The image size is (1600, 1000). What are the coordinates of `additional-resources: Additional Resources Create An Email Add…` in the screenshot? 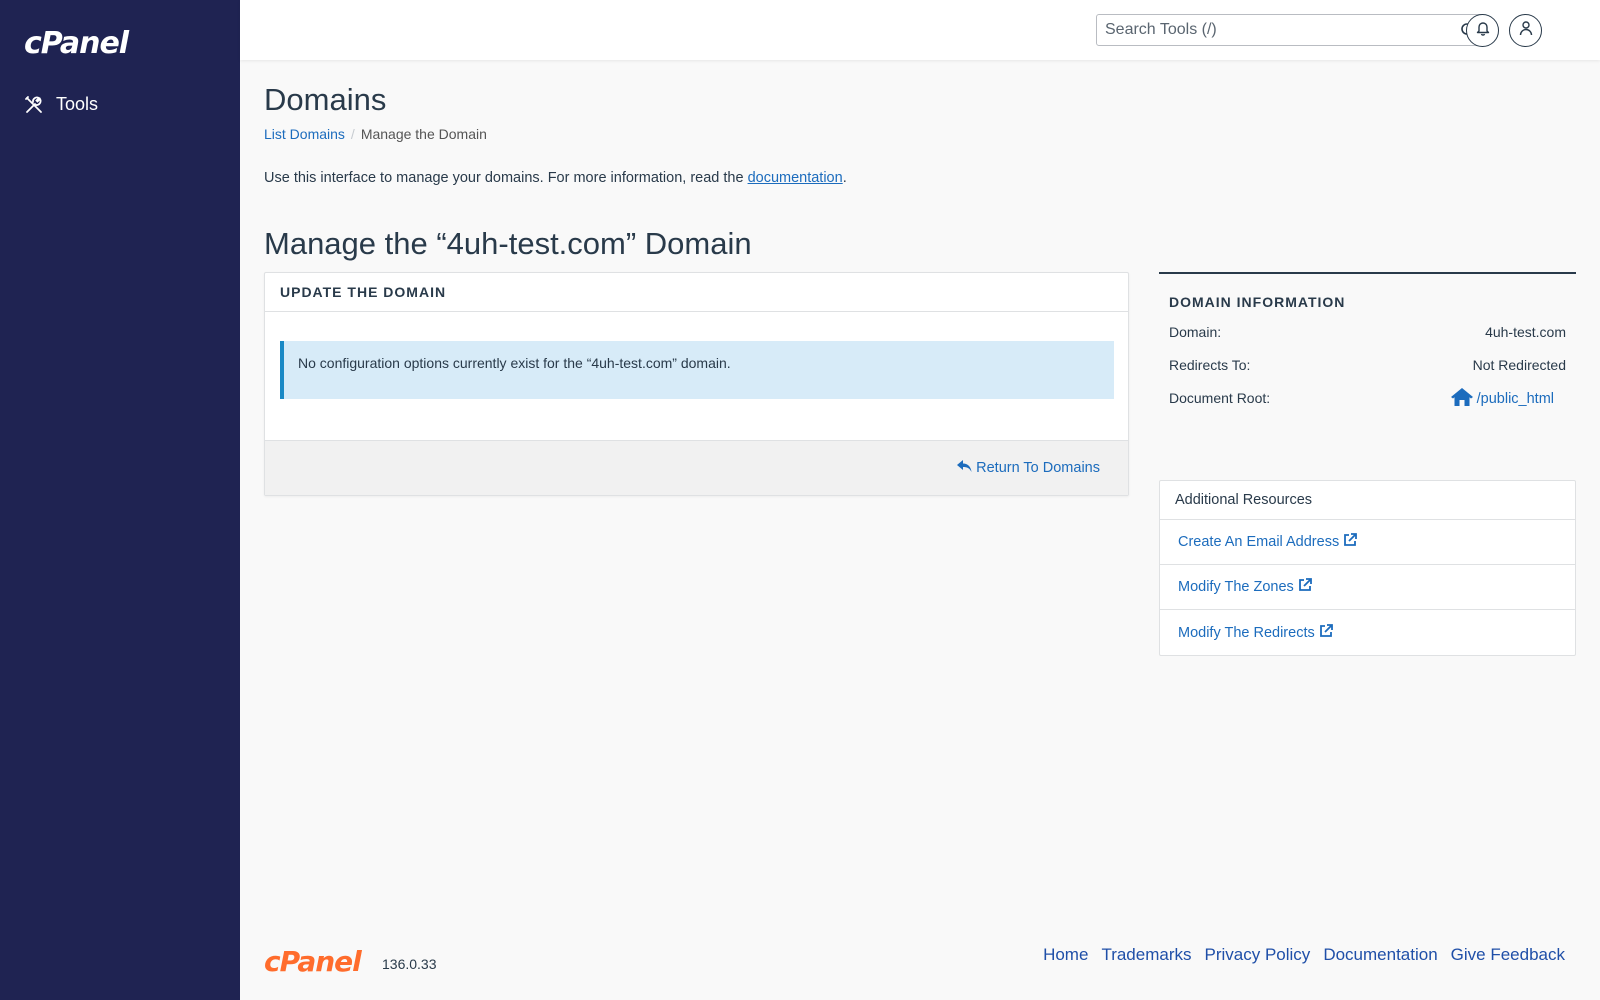 It's located at (1367, 568).